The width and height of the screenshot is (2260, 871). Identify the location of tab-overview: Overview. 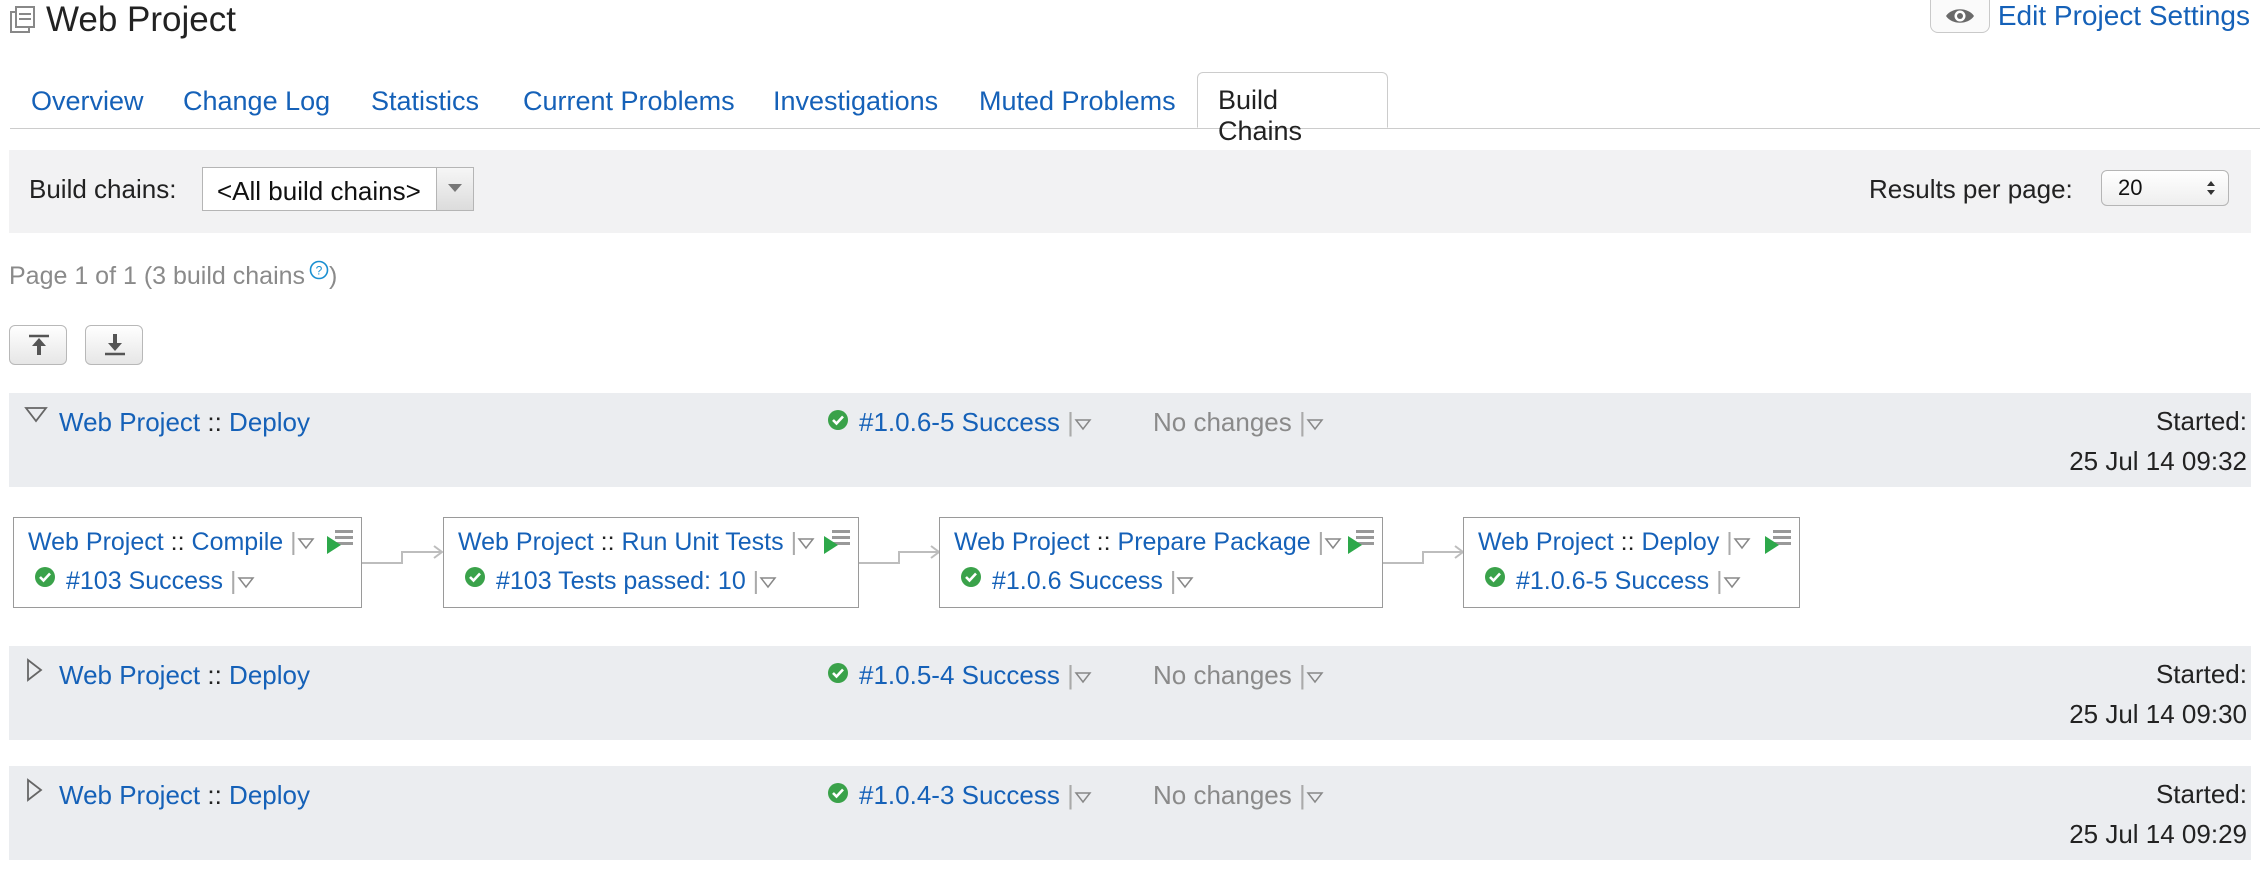
(87, 101).